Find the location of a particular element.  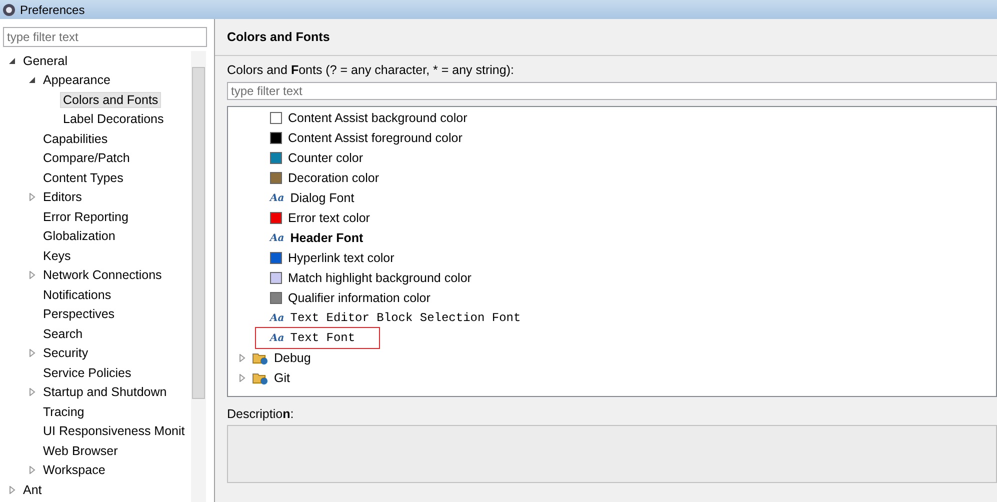

tree-item: Decoration color is located at coordinates (334, 178).